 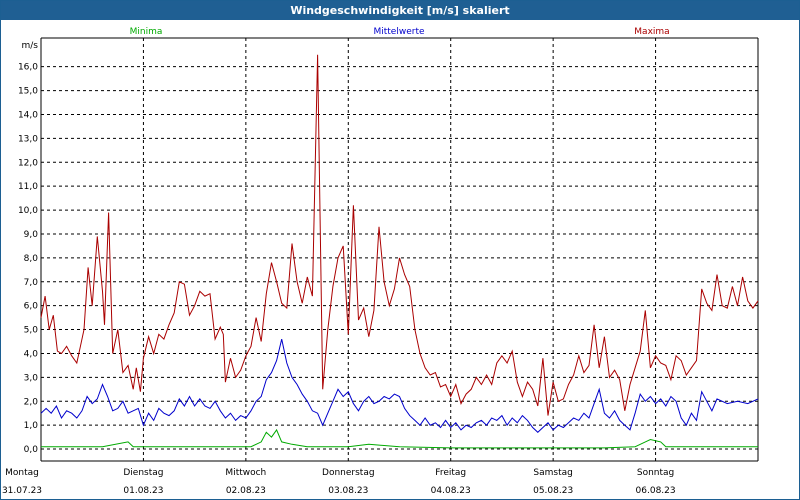 What do you see at coordinates (348, 491) in the screenshot?
I see `date-label: 03.08.23` at bounding box center [348, 491].